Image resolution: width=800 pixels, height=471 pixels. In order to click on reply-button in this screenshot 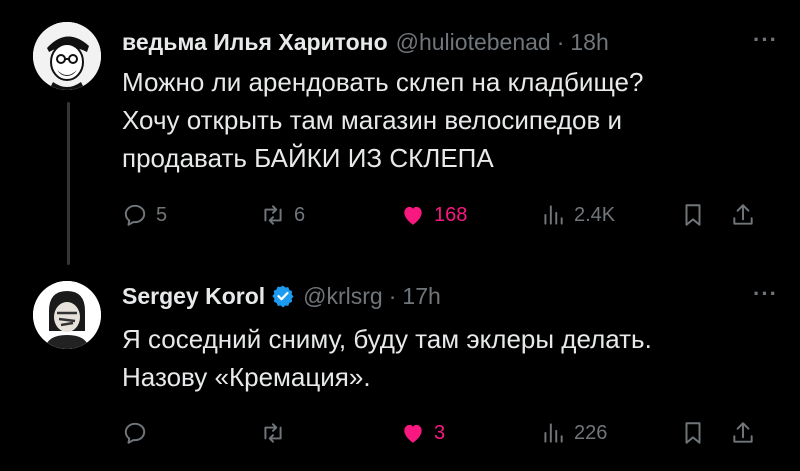, I will do `click(139, 433)`.